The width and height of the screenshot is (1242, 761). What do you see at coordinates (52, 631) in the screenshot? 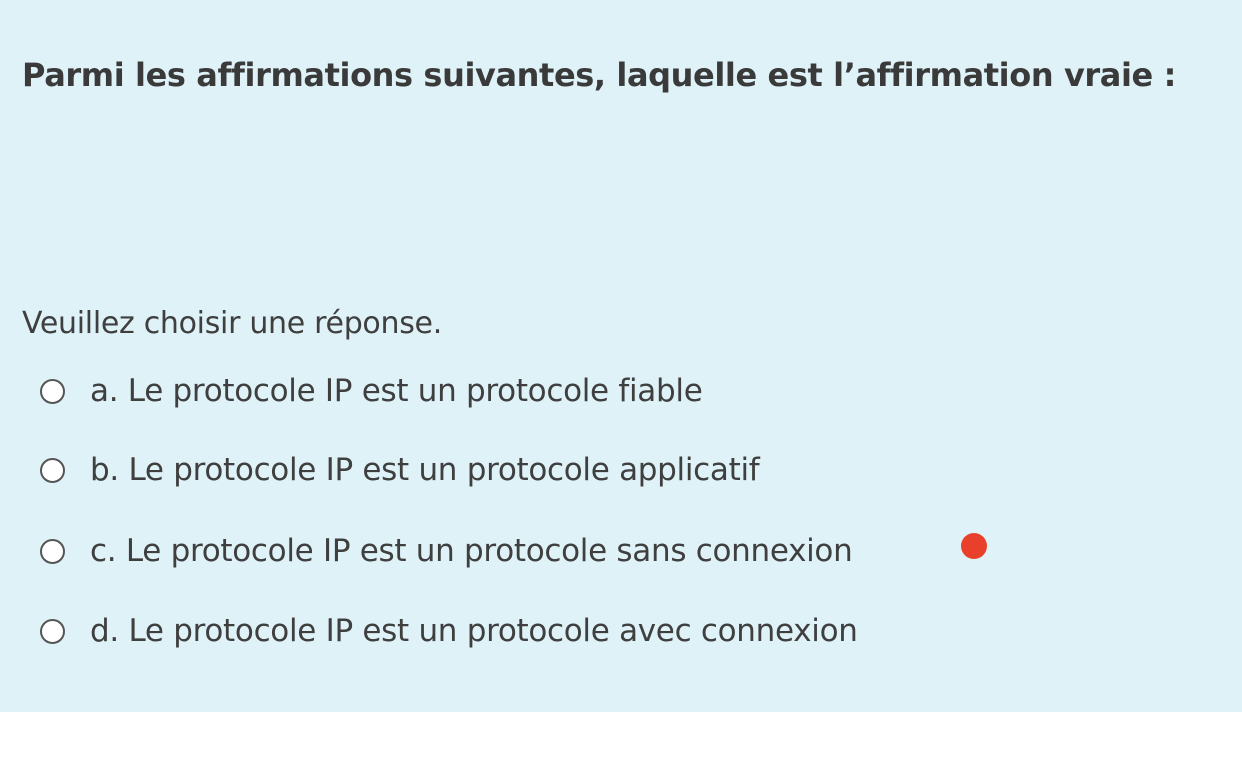
I see `radio-button-d` at bounding box center [52, 631].